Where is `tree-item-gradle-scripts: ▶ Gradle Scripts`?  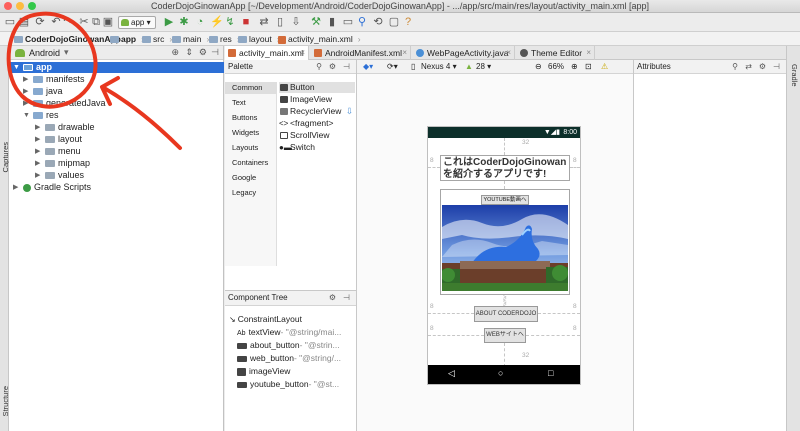
tree-item-gradle-scripts: ▶ Gradle Scripts is located at coordinates (50, 187).